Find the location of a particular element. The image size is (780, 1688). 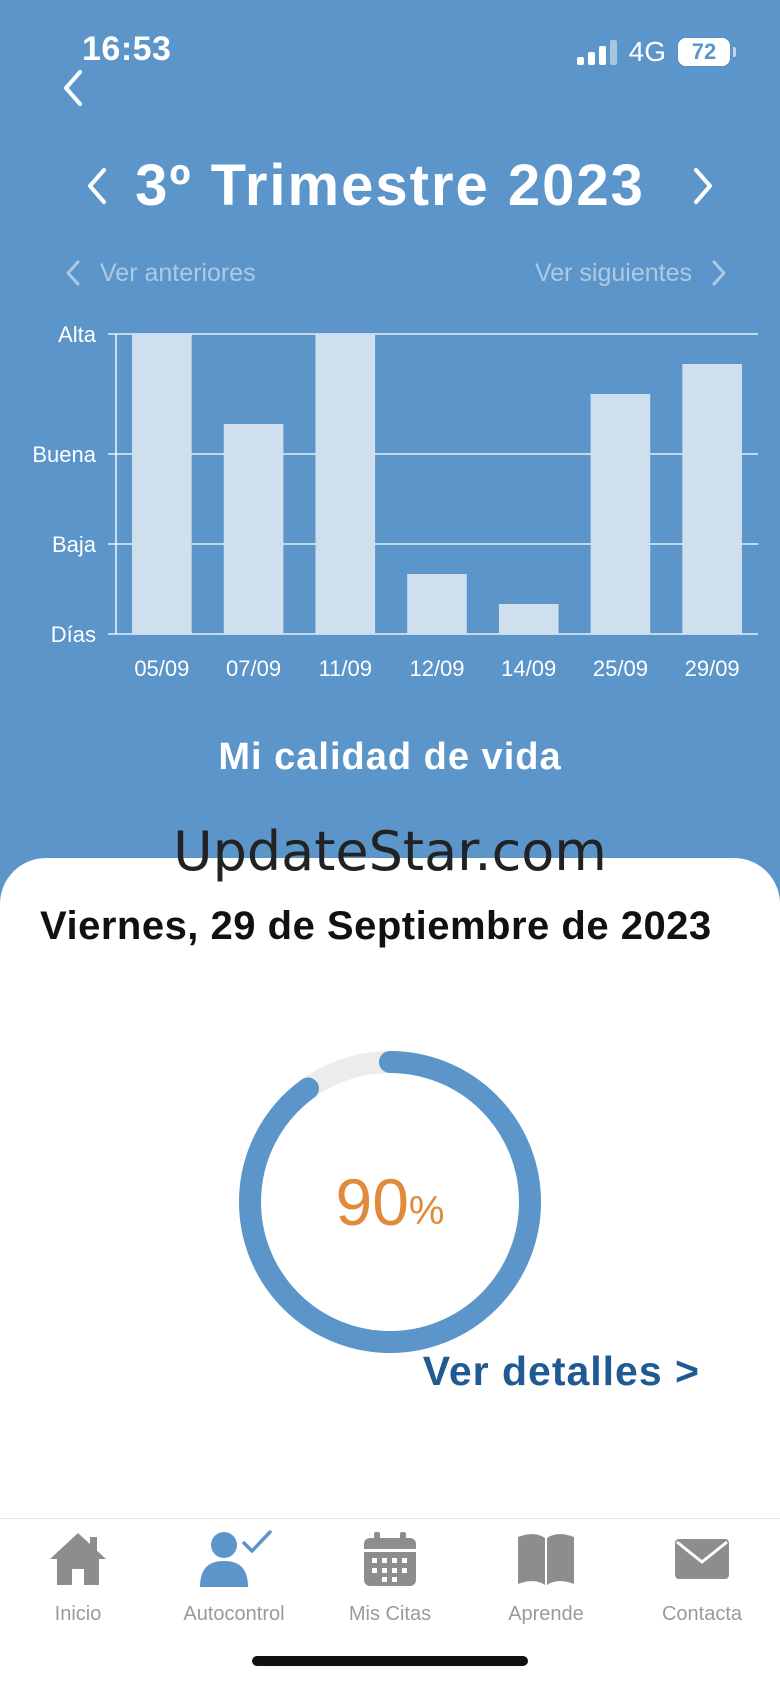

y-tick-label: Alta is located at coordinates (77, 334).